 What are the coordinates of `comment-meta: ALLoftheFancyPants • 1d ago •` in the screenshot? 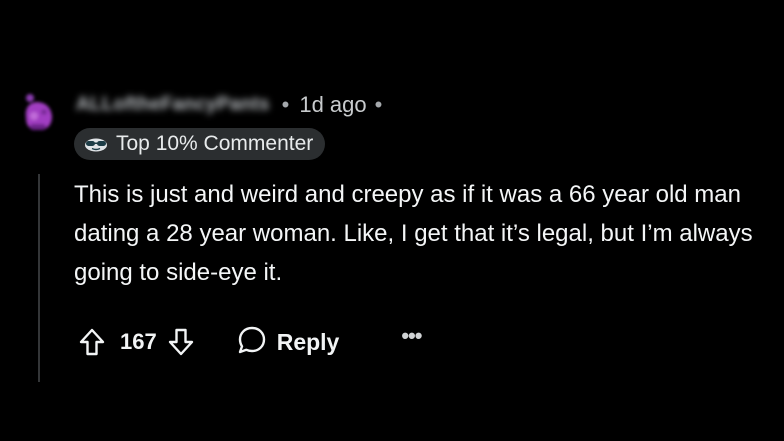 It's located at (229, 105).